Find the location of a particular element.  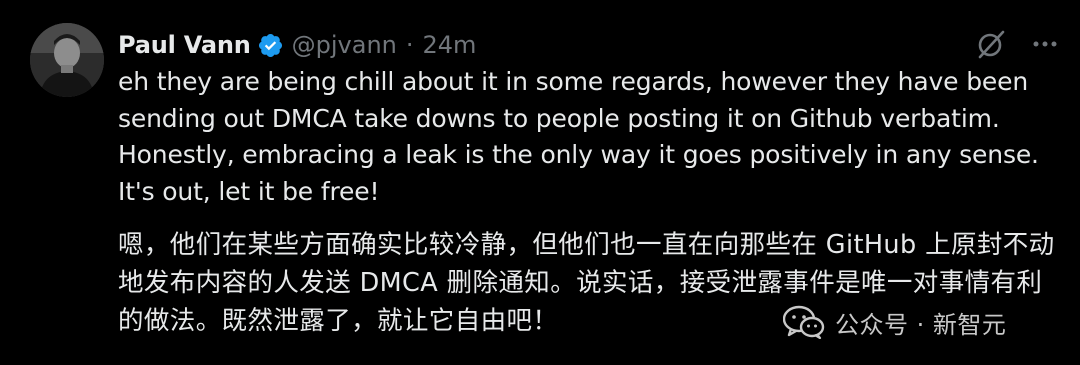

display-name: Paul Vann is located at coordinates (184, 45).